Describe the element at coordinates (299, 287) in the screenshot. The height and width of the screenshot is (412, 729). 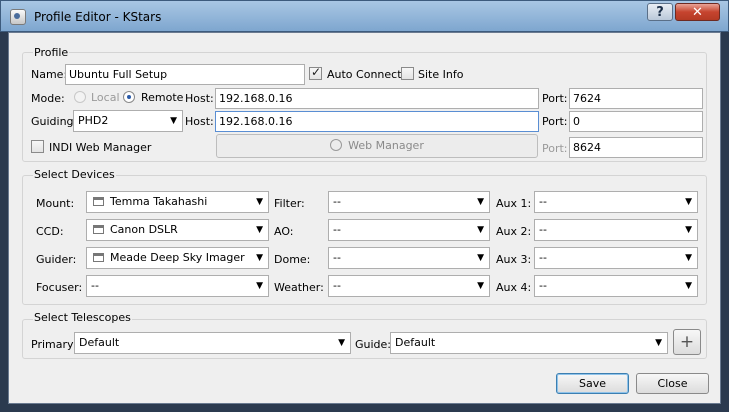
I see `weather-label: Weather:` at that location.